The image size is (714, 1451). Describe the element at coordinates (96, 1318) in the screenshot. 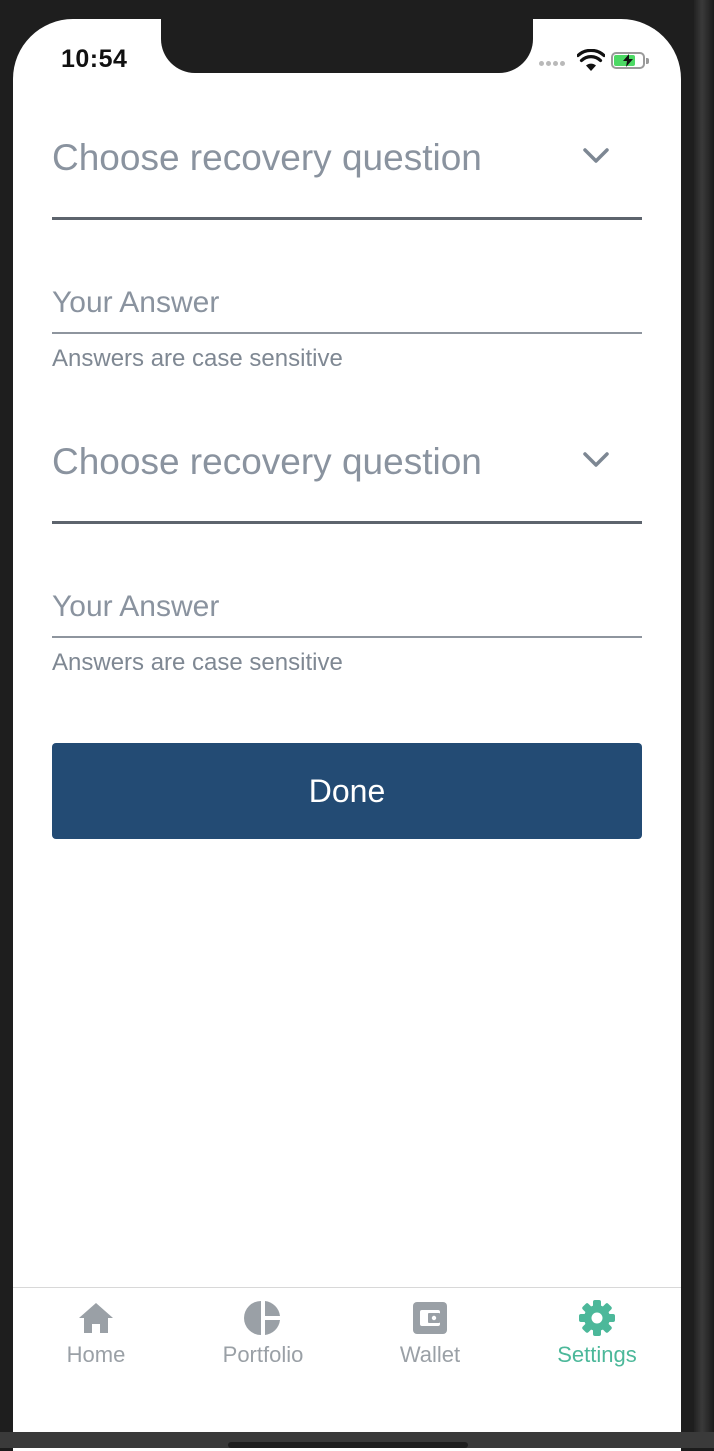

I see `home-icon` at that location.